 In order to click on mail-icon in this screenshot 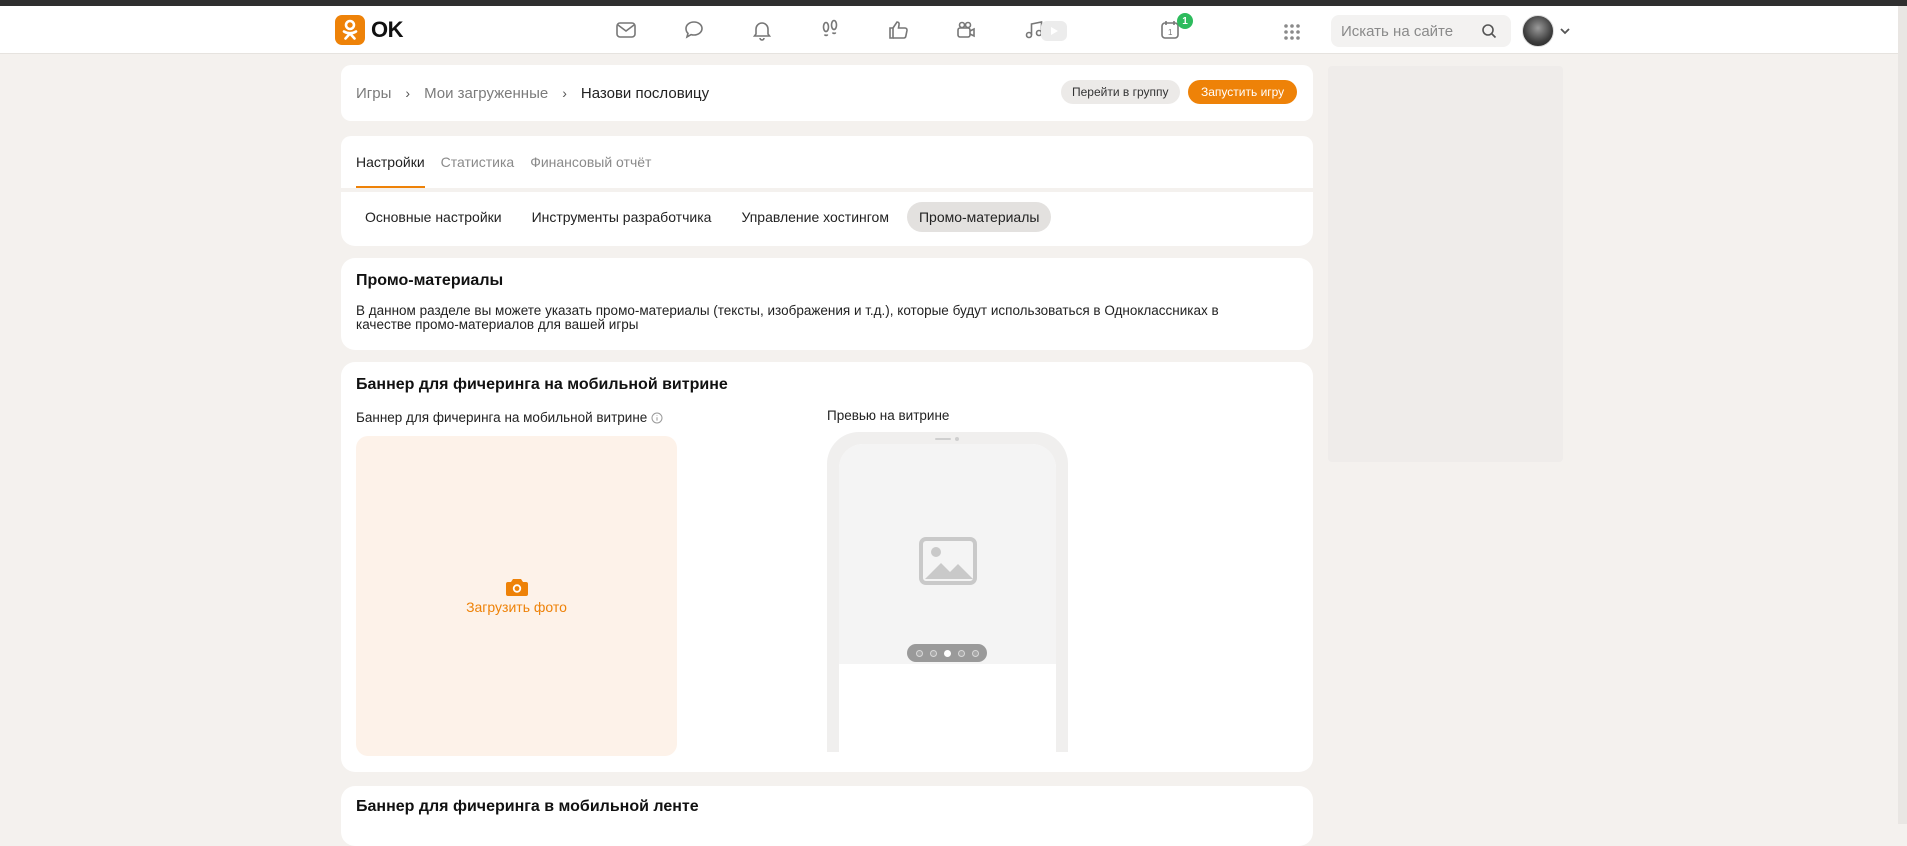, I will do `click(626, 30)`.